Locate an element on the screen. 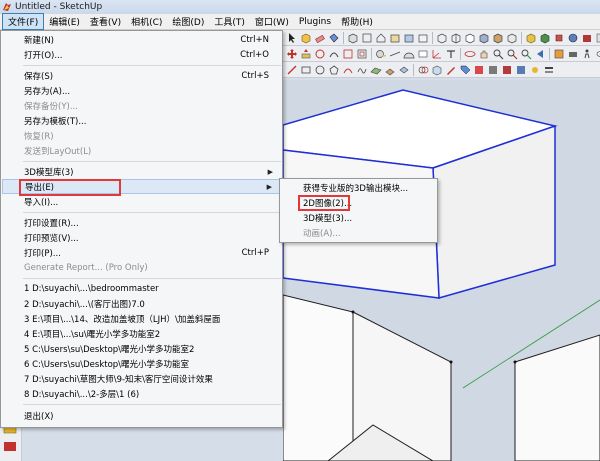  menu-item-open: 打开(O)... Ctrl+O is located at coordinates (141, 54).